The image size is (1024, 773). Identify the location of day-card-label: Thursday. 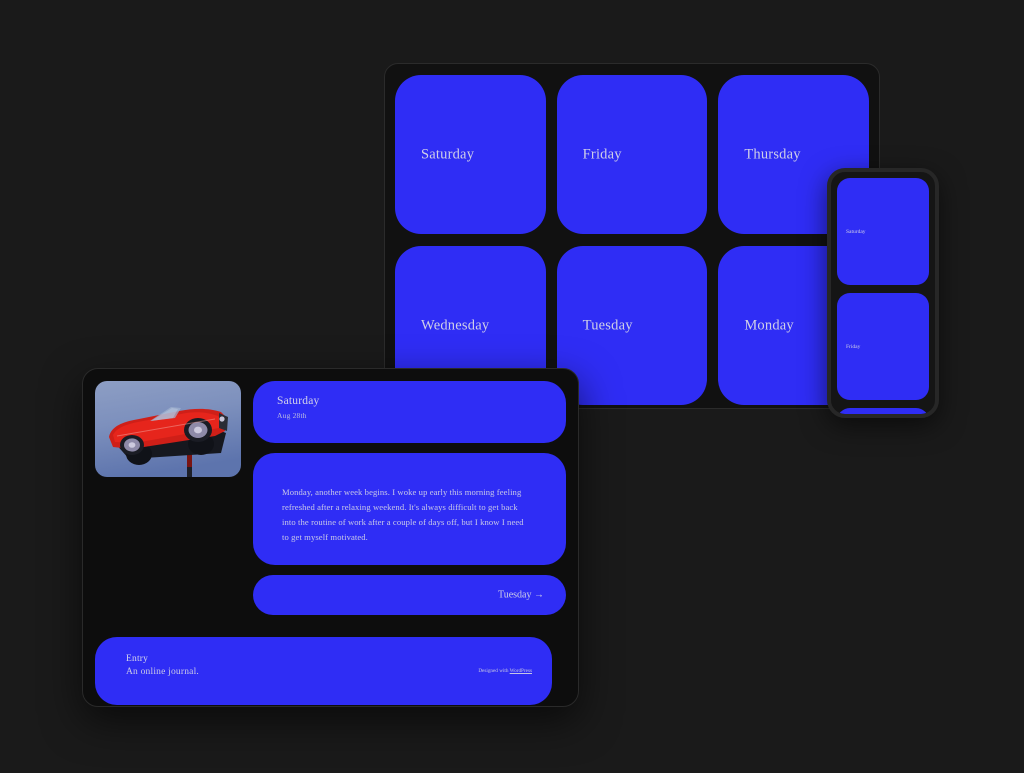
(772, 154).